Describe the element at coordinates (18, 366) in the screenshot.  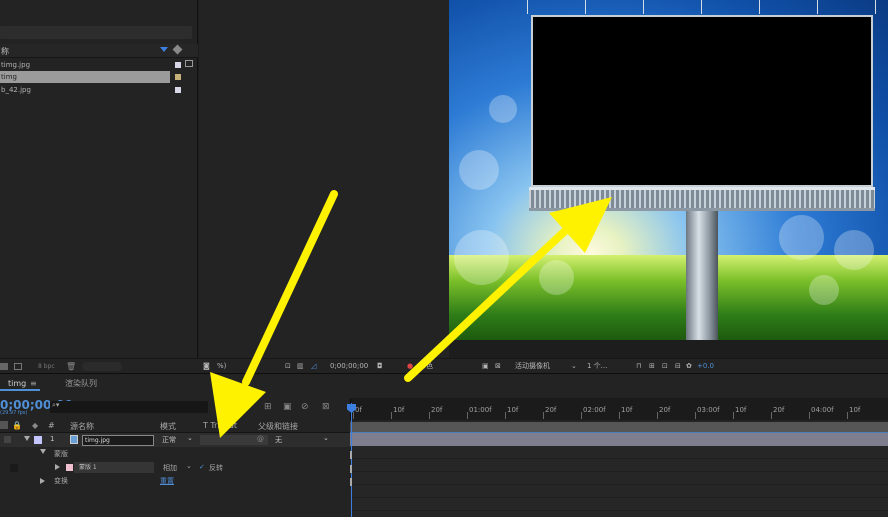
I see `new-folder-icon` at that location.